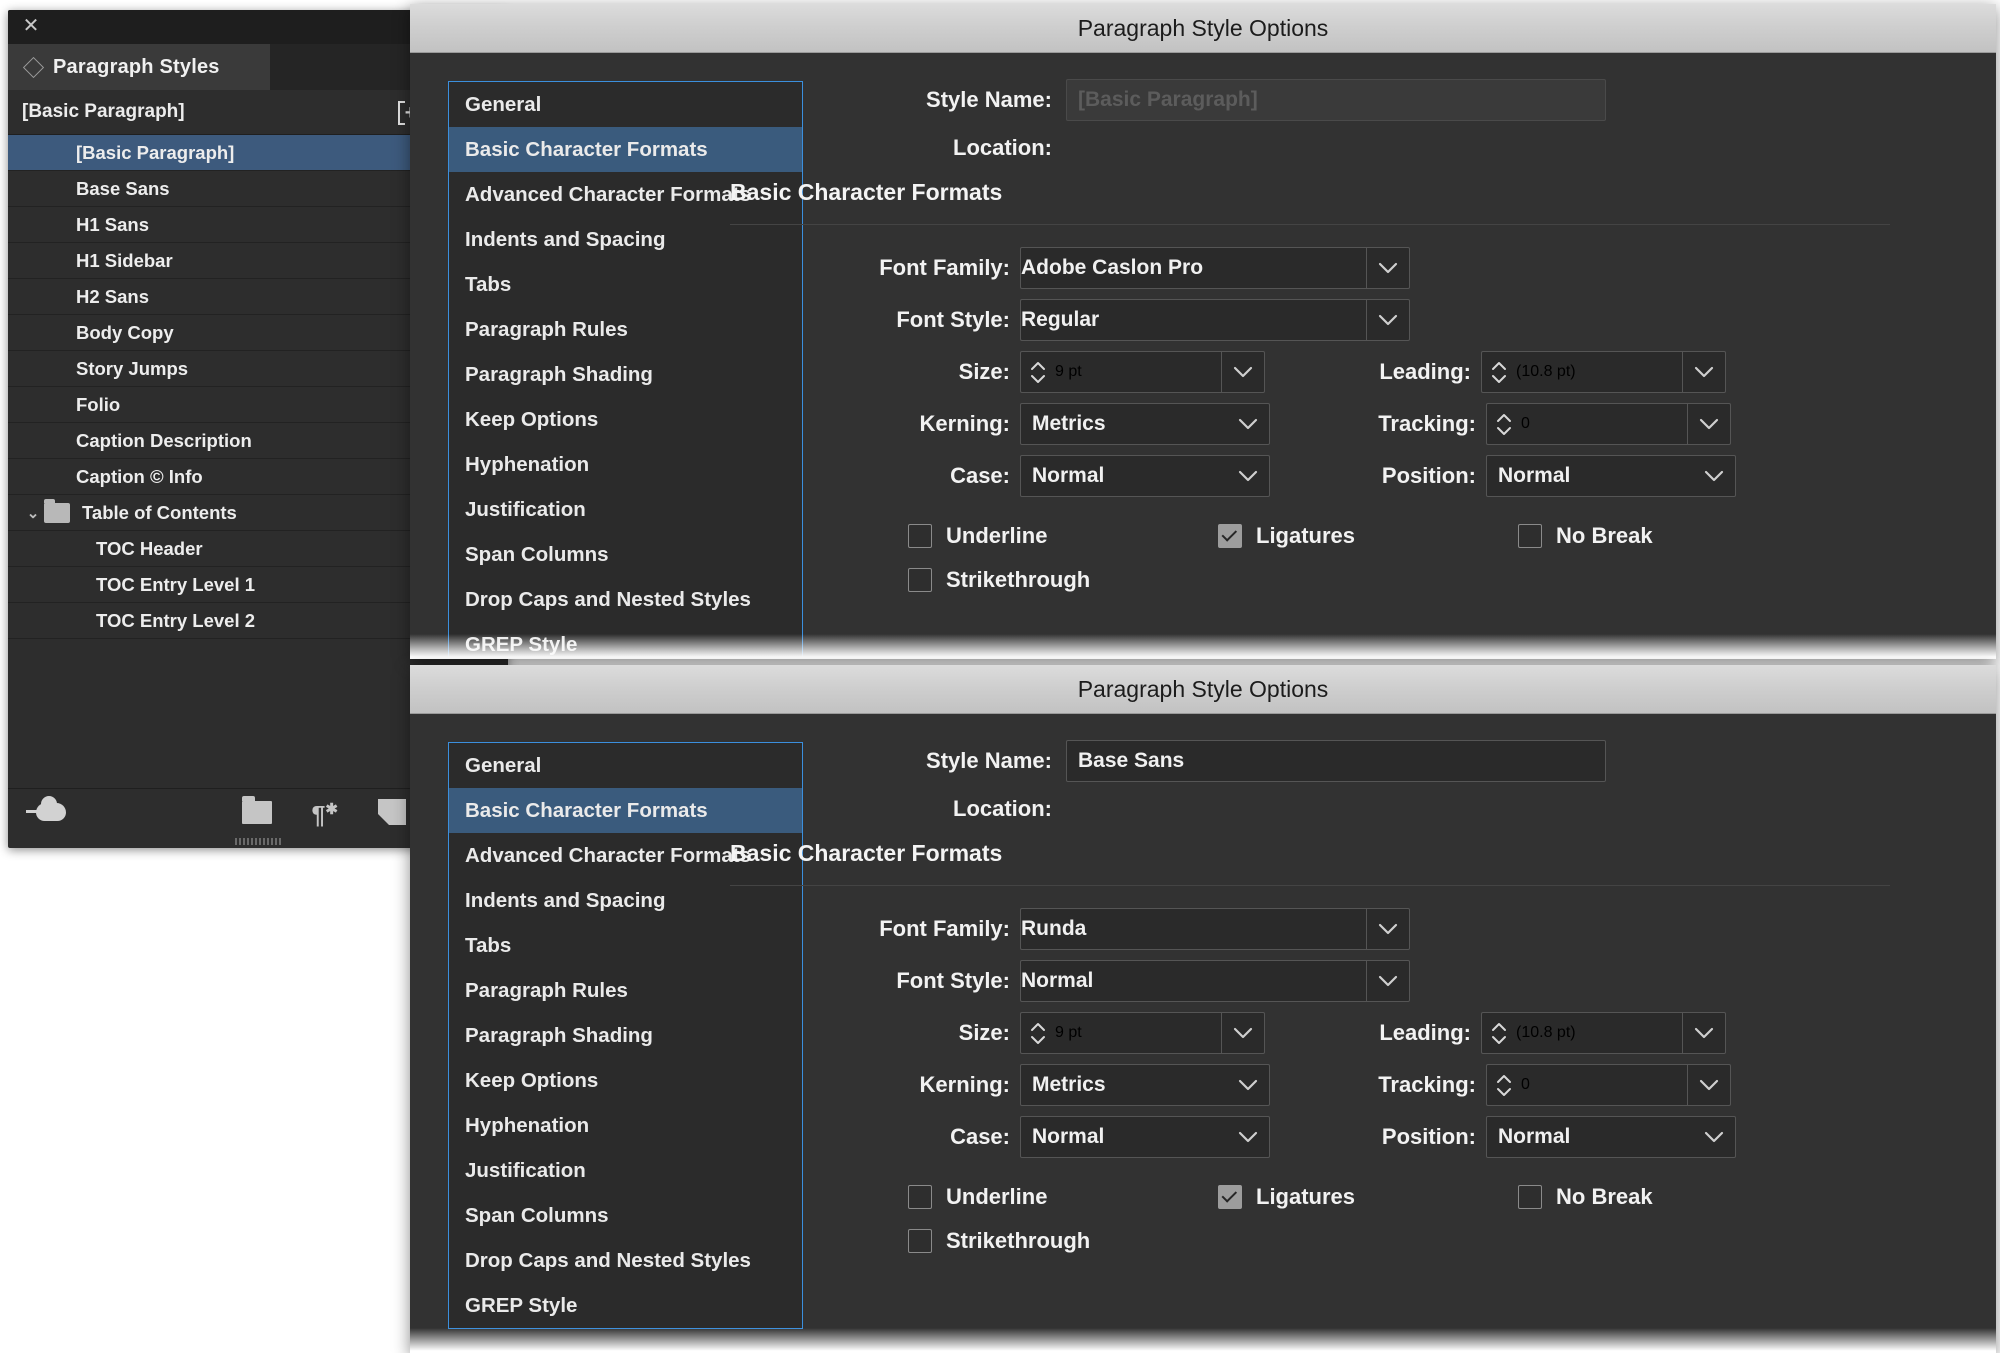 This screenshot has width=2000, height=1353. What do you see at coordinates (1546, 371) in the screenshot?
I see `leading-value: (10.8 pt)` at bounding box center [1546, 371].